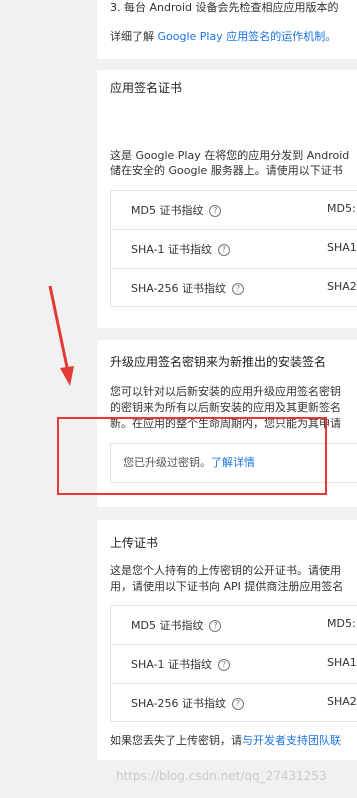 The height and width of the screenshot is (798, 357). I want to click on upload-md5-row: MD5 证书指纹? MD5:, so click(233, 624).